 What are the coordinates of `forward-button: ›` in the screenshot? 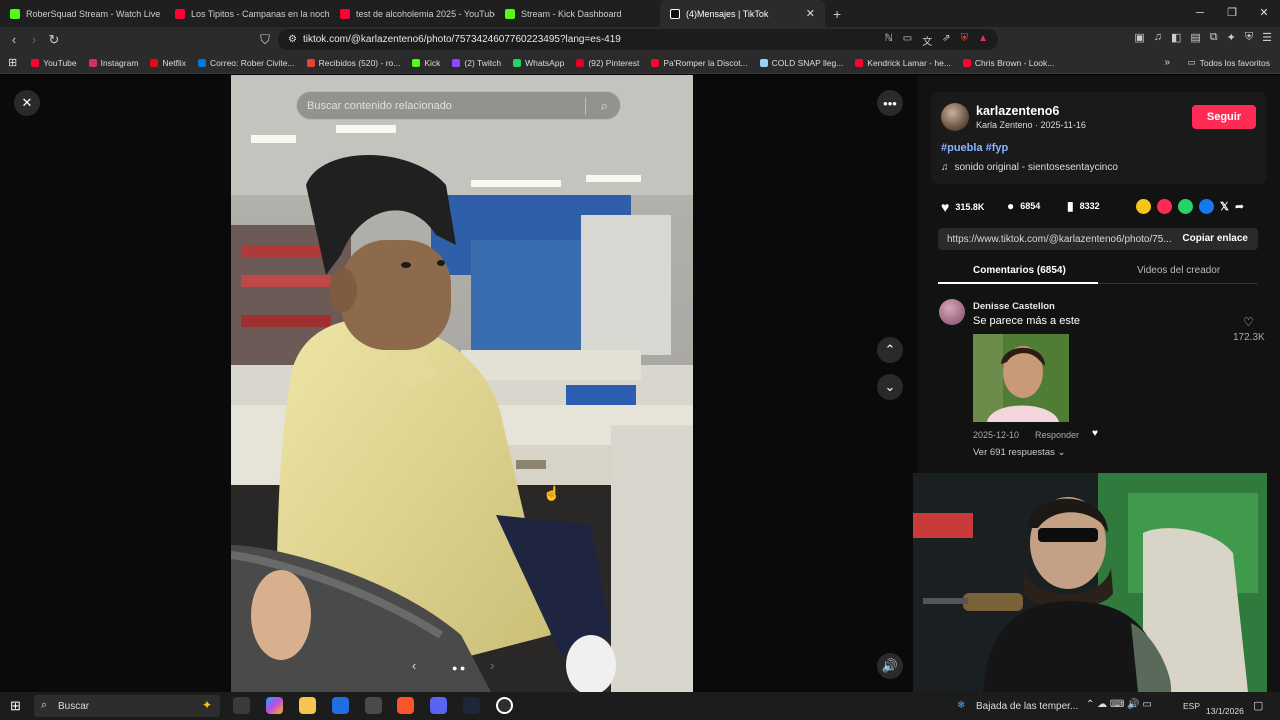 It's located at (34, 39).